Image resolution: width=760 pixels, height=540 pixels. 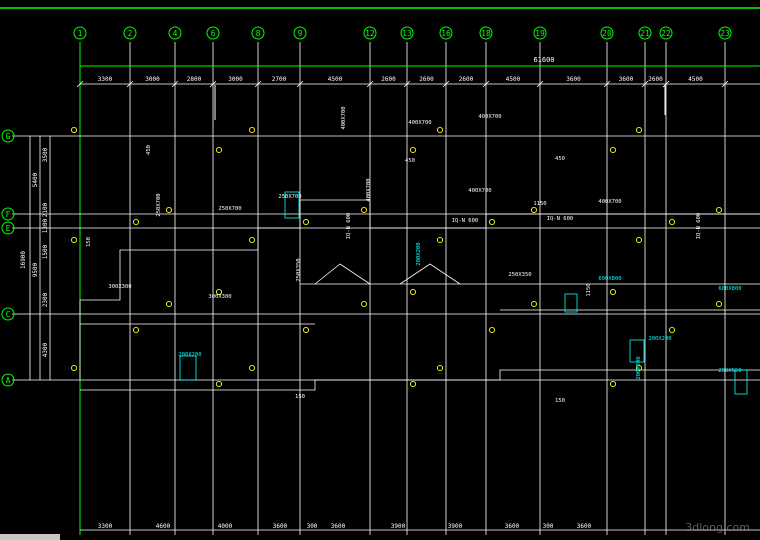 I want to click on column-size-label: 150, so click(x=560, y=401).